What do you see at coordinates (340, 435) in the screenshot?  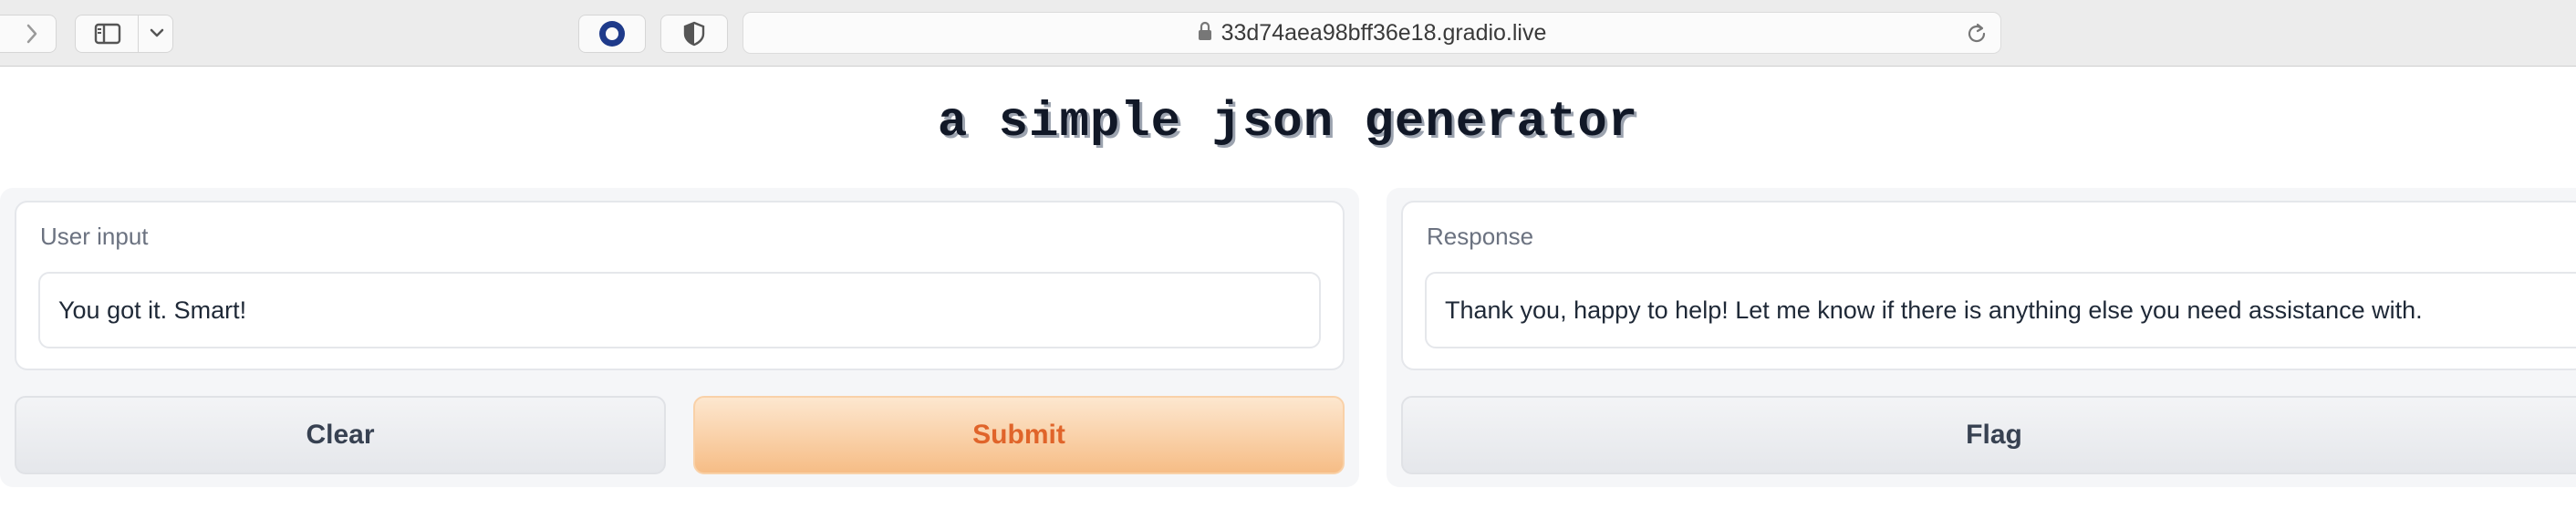 I see `clear-button: Clear` at bounding box center [340, 435].